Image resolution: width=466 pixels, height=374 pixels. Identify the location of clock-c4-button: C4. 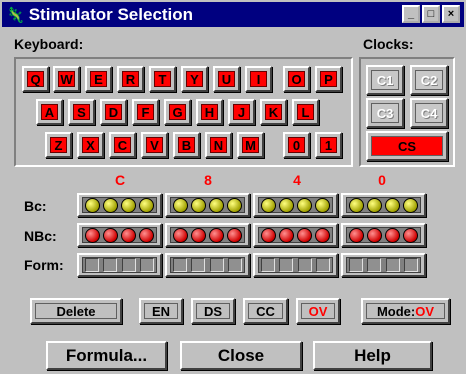
(429, 113).